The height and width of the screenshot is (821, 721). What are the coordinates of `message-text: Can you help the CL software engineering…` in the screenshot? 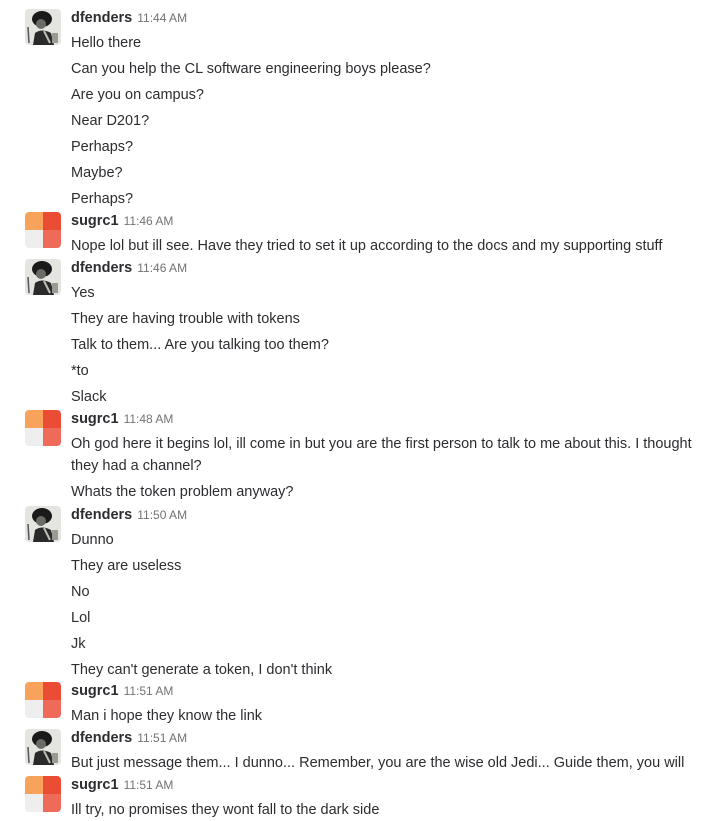 It's located at (251, 69).